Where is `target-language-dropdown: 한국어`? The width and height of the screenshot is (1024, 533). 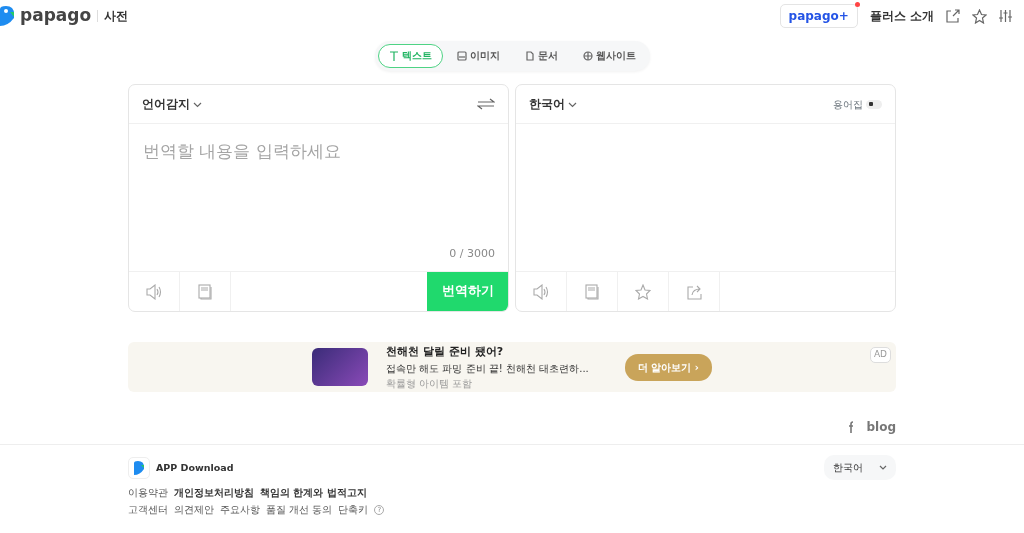
target-language-dropdown: 한국어 is located at coordinates (553, 104).